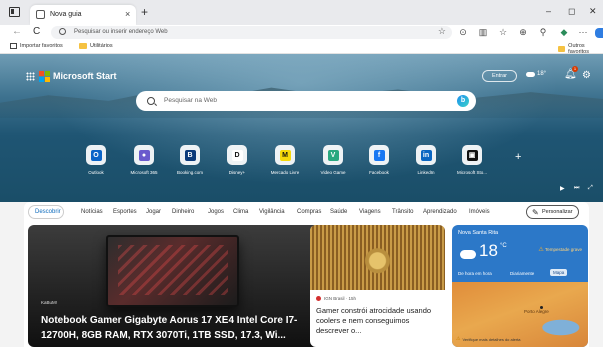  What do you see at coordinates (478, 233) in the screenshot?
I see `weather-location: Nova Santa Rita` at bounding box center [478, 233].